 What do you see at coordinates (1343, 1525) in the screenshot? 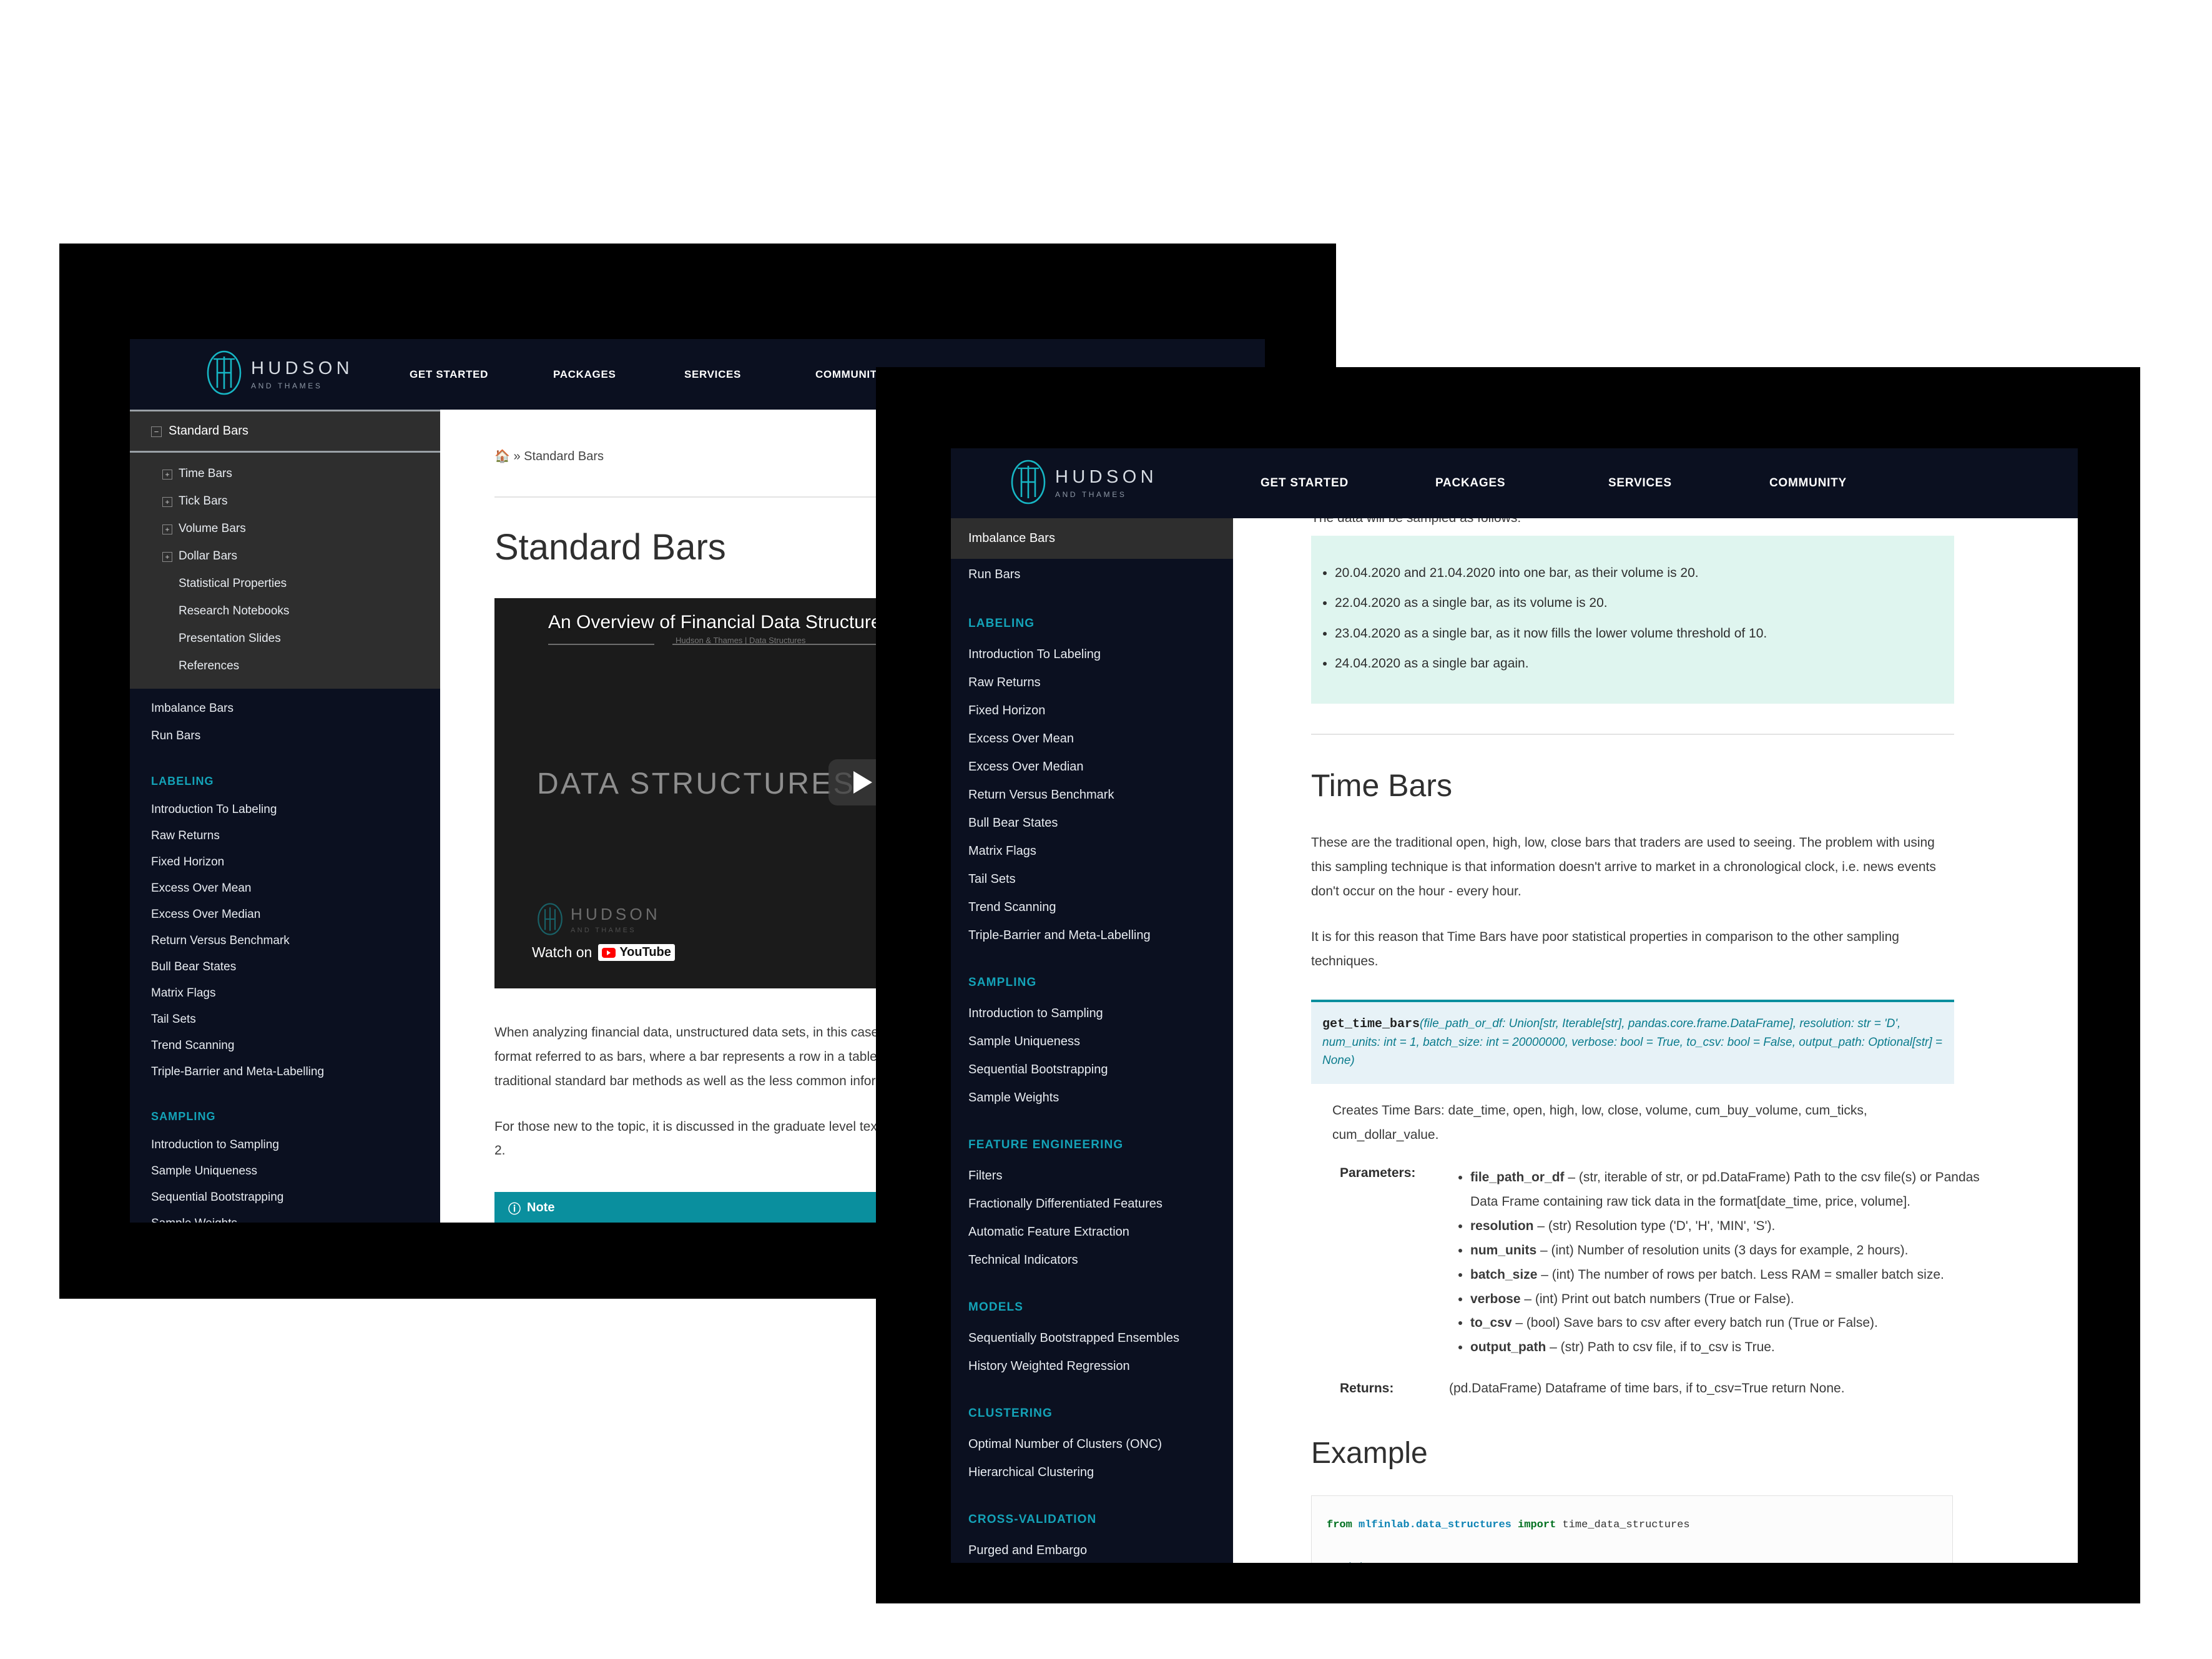
I see `code-keyword-from: from` at bounding box center [1343, 1525].